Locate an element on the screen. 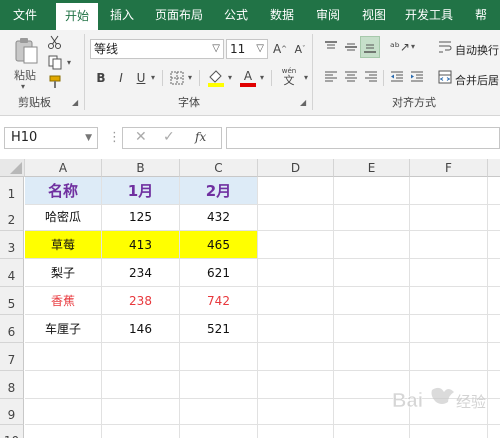 The width and height of the screenshot is (500, 438). row-header-8: 8 is located at coordinates (12, 385).